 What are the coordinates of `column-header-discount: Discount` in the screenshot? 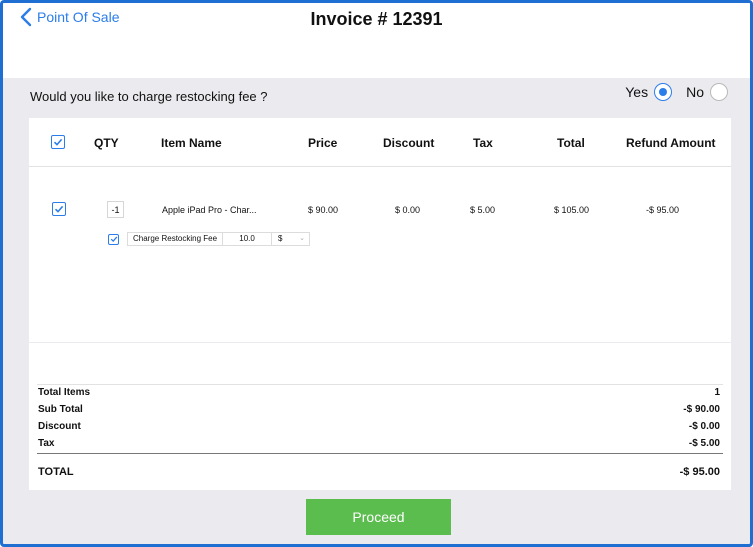 It's located at (409, 143).